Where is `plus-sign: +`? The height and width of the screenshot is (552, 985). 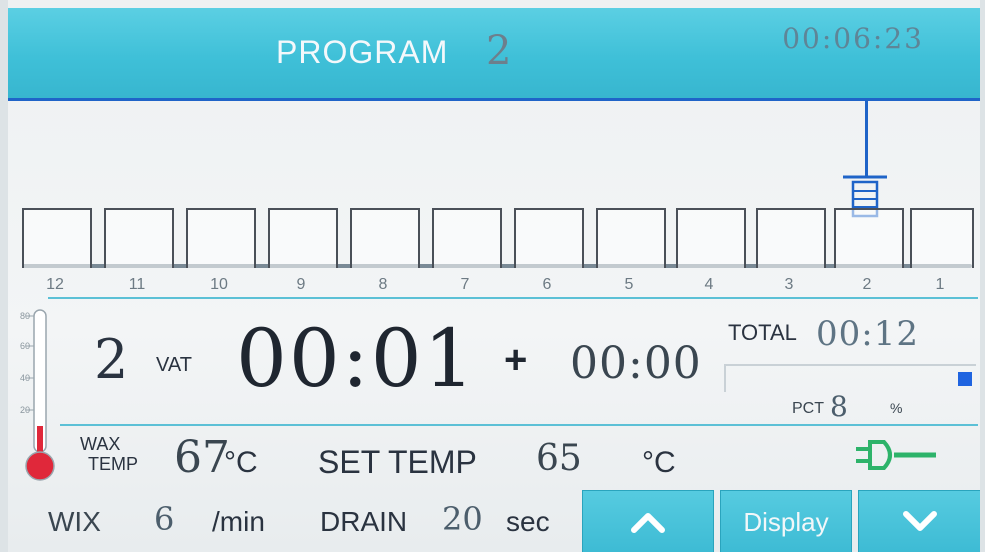 plus-sign: + is located at coordinates (516, 360).